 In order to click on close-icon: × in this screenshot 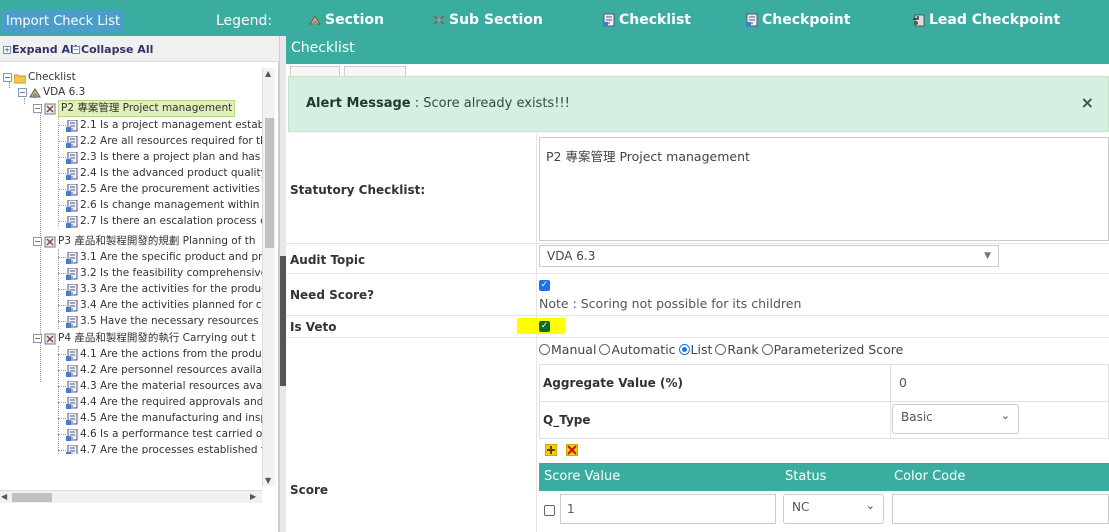, I will do `click(1087, 102)`.